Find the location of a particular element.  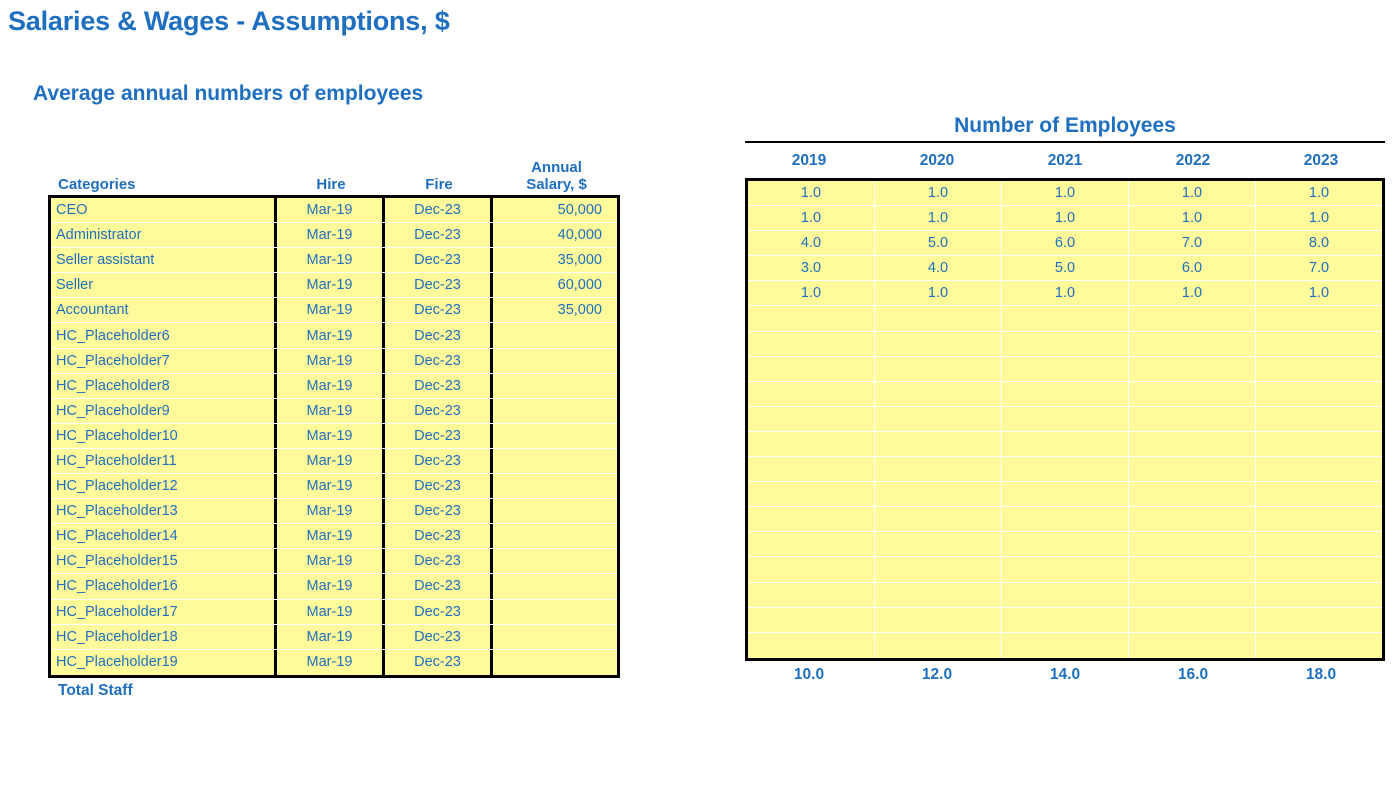

cell-category: HC_Placeholder11 is located at coordinates (164, 461).